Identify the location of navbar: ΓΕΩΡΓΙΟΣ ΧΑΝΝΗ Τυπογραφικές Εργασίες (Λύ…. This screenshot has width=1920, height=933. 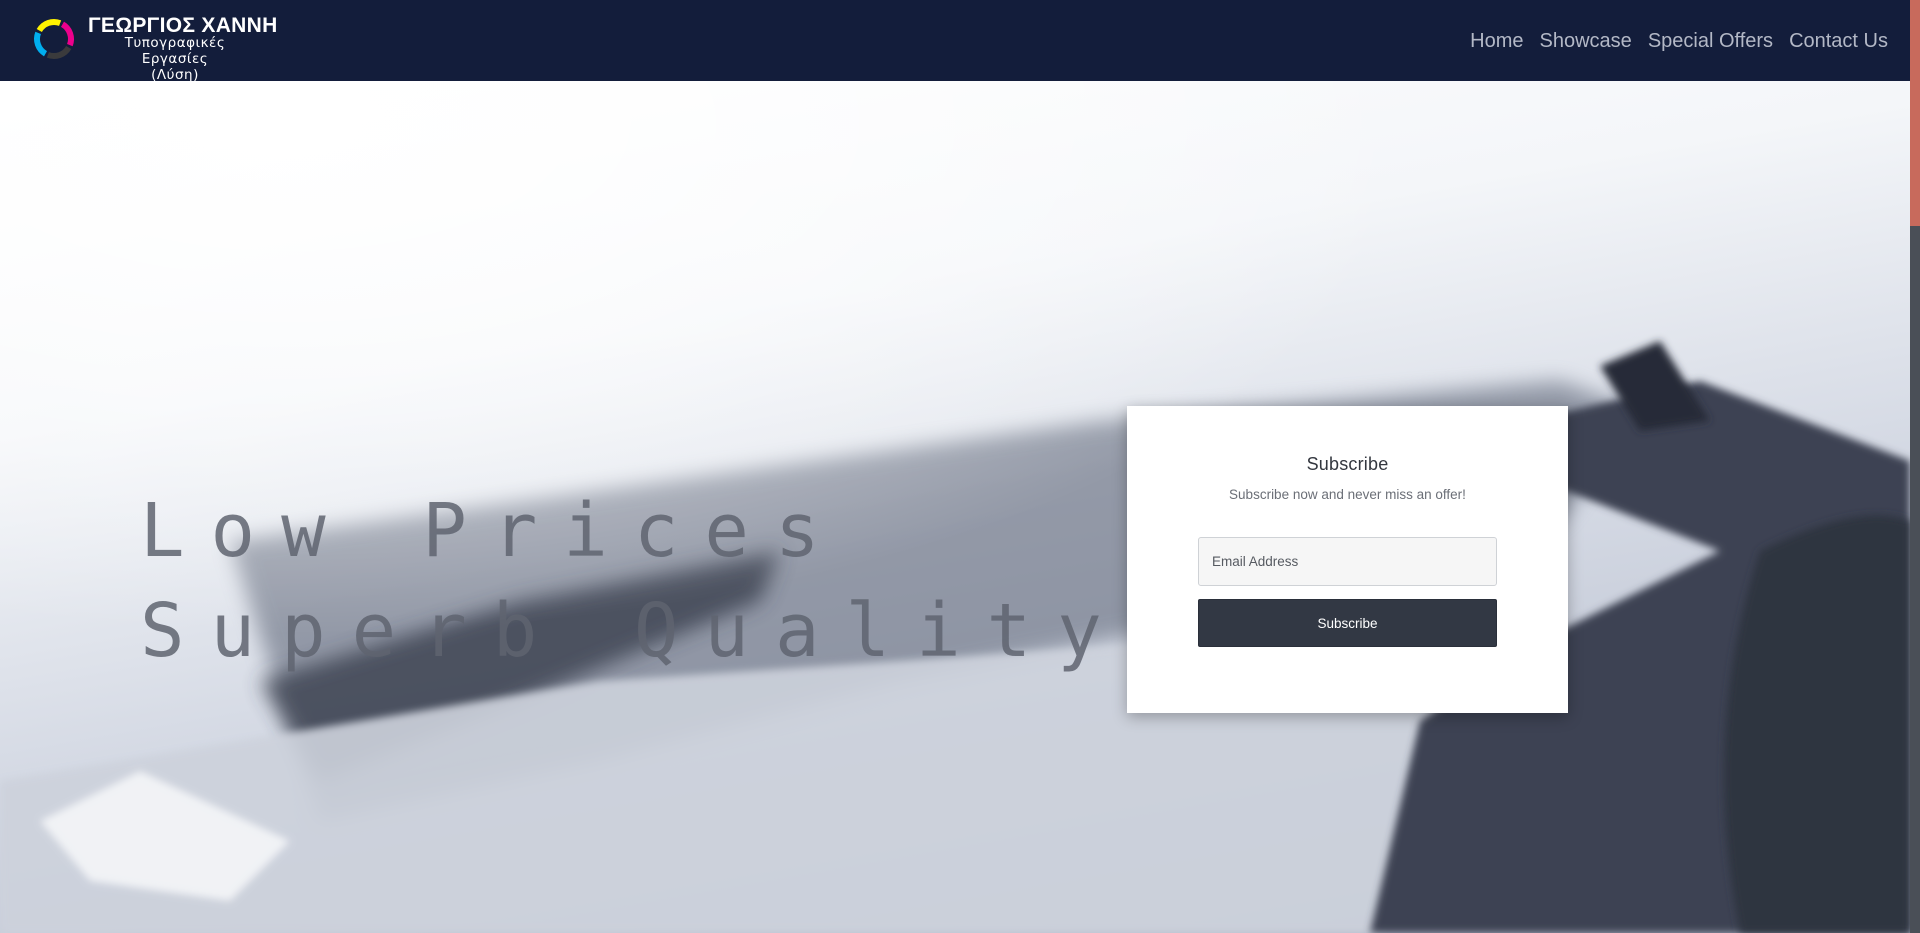
(955, 41).